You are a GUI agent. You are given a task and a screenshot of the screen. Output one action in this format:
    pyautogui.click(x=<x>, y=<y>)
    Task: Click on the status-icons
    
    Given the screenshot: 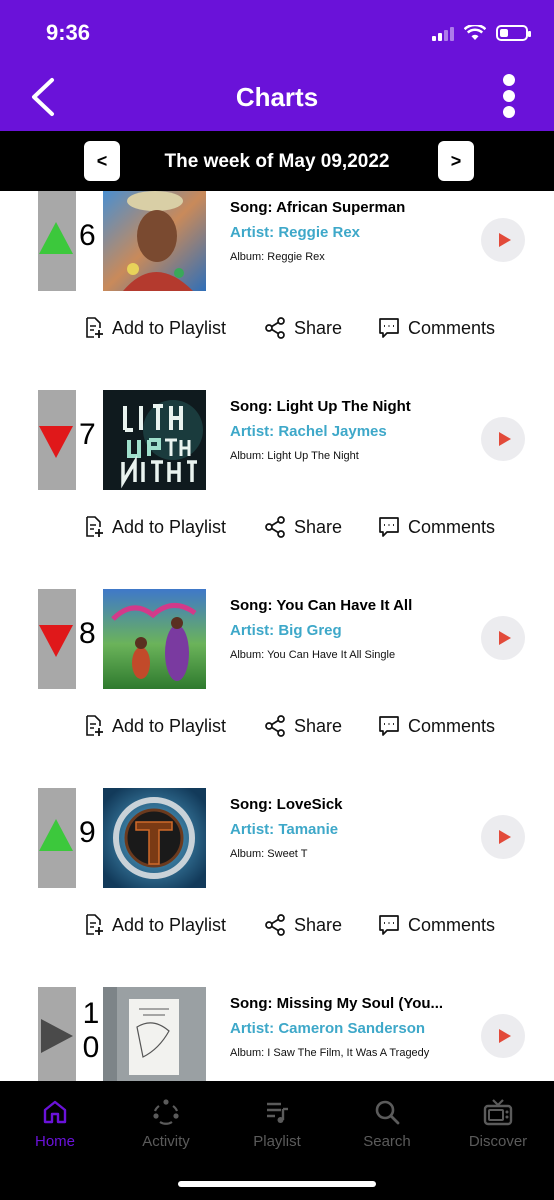 What is the action you would take?
    pyautogui.click(x=481, y=33)
    